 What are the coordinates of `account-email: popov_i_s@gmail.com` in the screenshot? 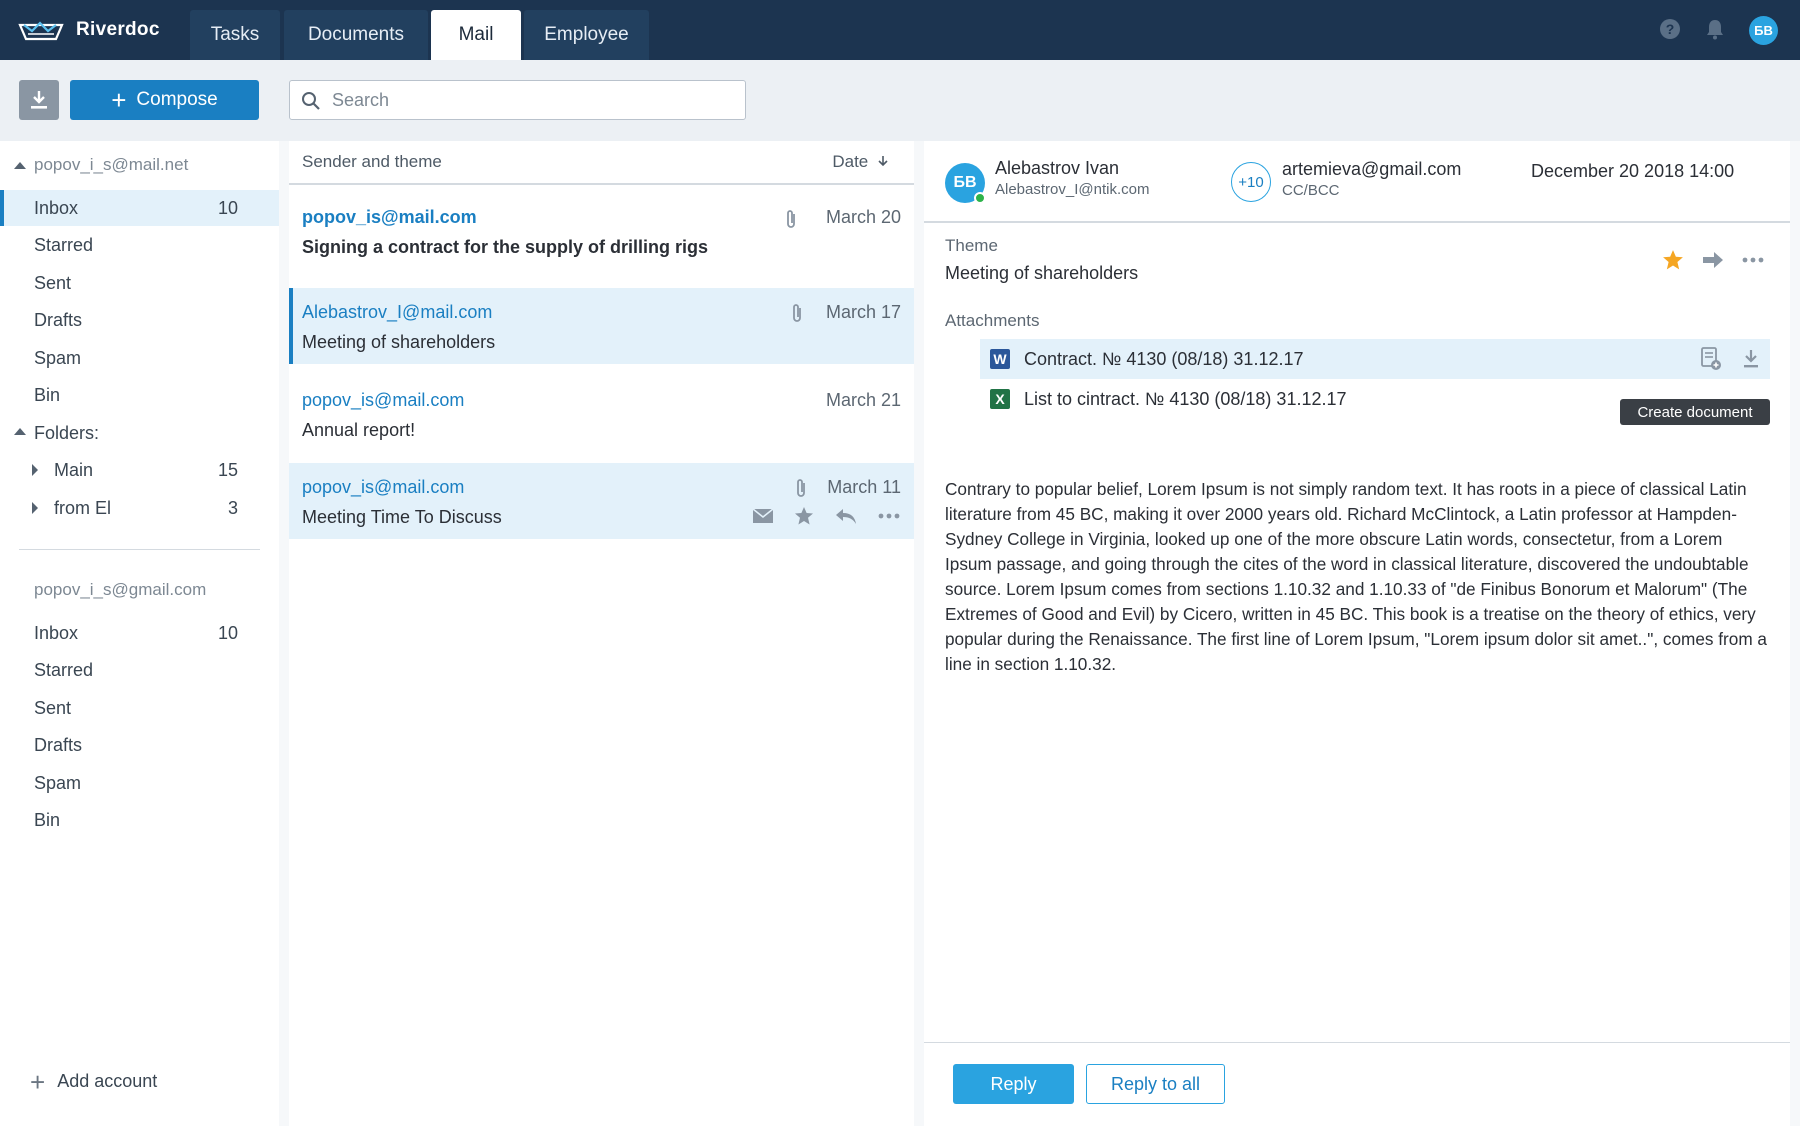 It's located at (120, 590).